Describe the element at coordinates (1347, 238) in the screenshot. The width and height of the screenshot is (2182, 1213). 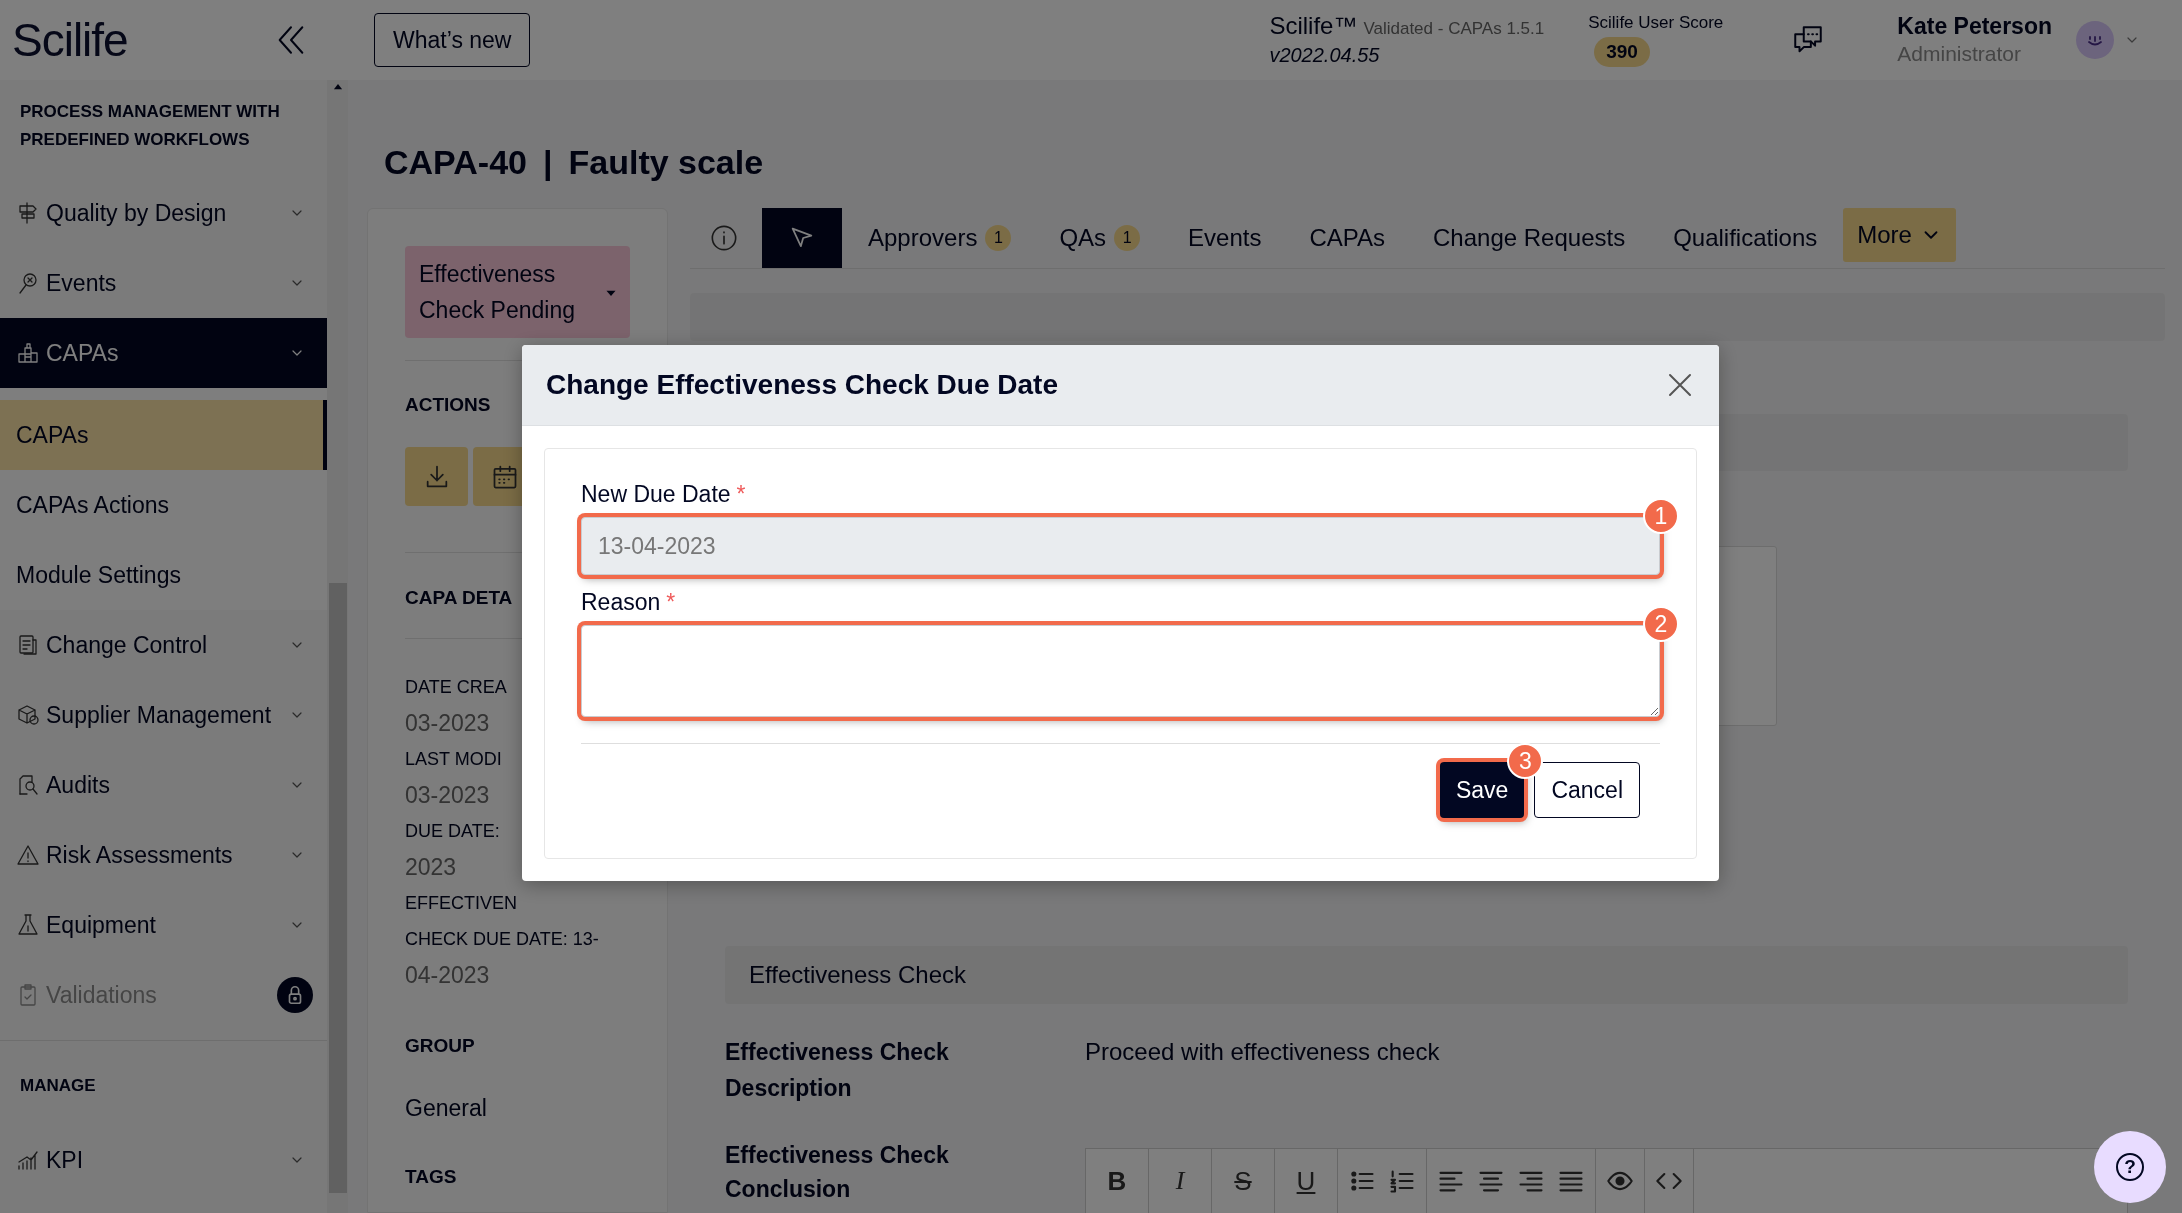
I see `tab: CAPAs` at that location.